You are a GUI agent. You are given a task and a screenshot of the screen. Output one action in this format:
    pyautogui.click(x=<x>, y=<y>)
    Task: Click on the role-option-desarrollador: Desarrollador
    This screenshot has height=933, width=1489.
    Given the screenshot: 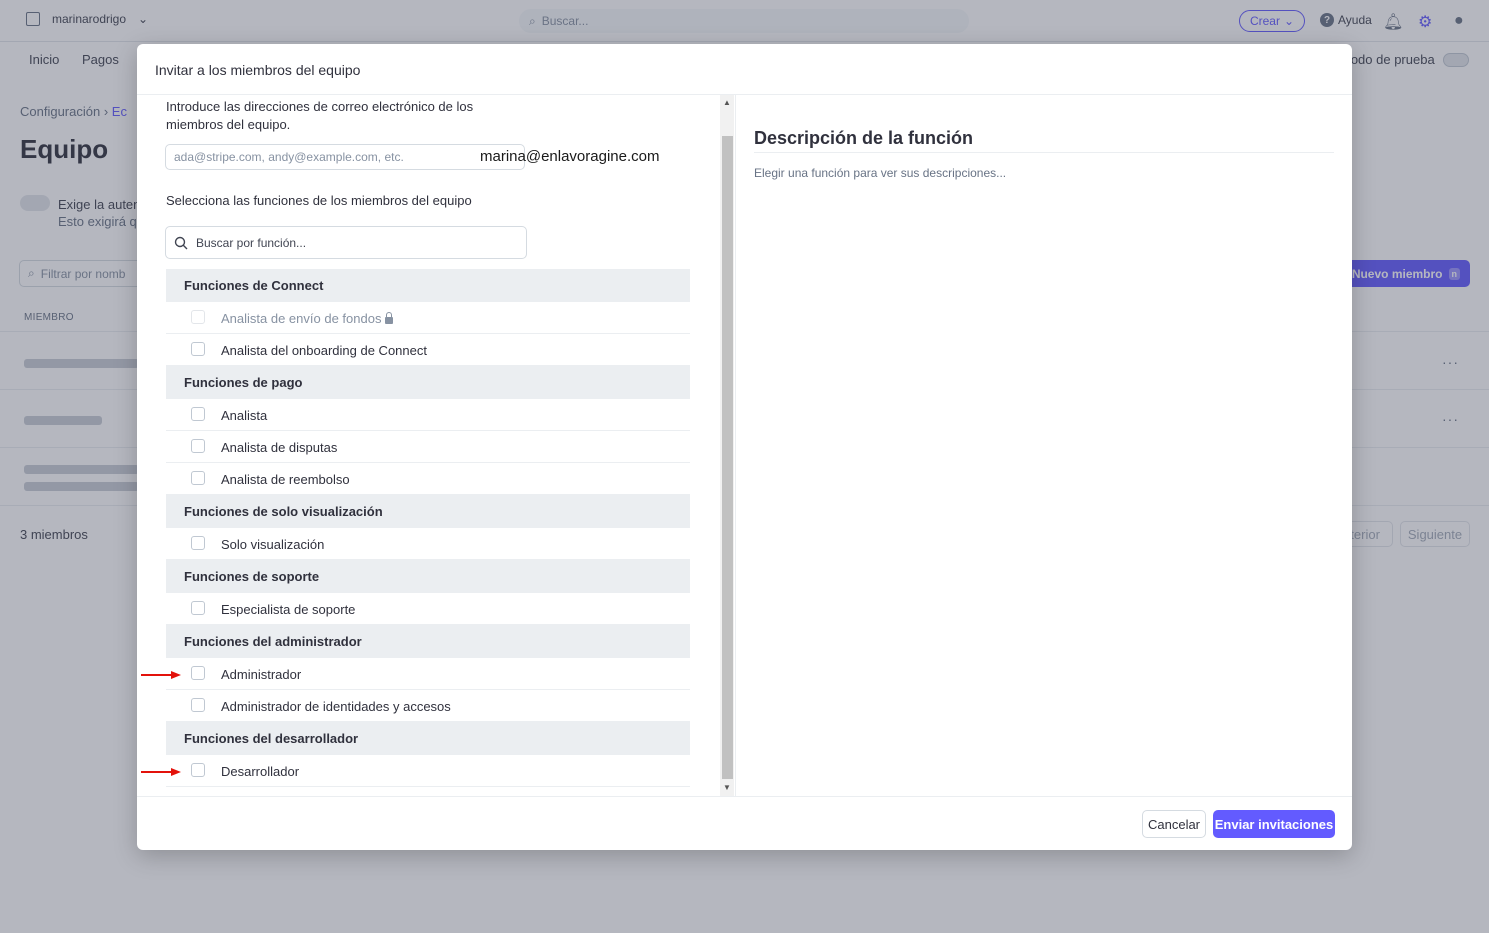 What is the action you would take?
    pyautogui.click(x=428, y=771)
    